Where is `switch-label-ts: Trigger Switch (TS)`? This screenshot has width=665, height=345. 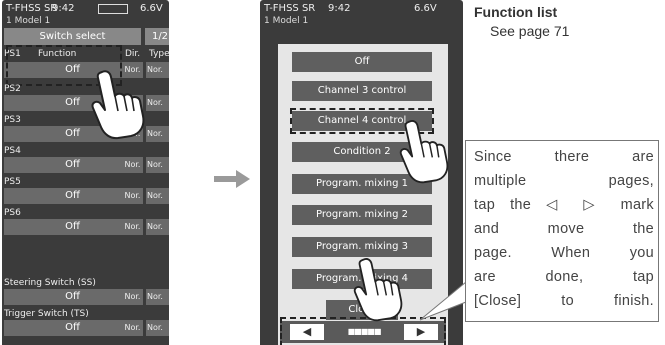 switch-label-ts: Trigger Switch (TS) is located at coordinates (46, 314).